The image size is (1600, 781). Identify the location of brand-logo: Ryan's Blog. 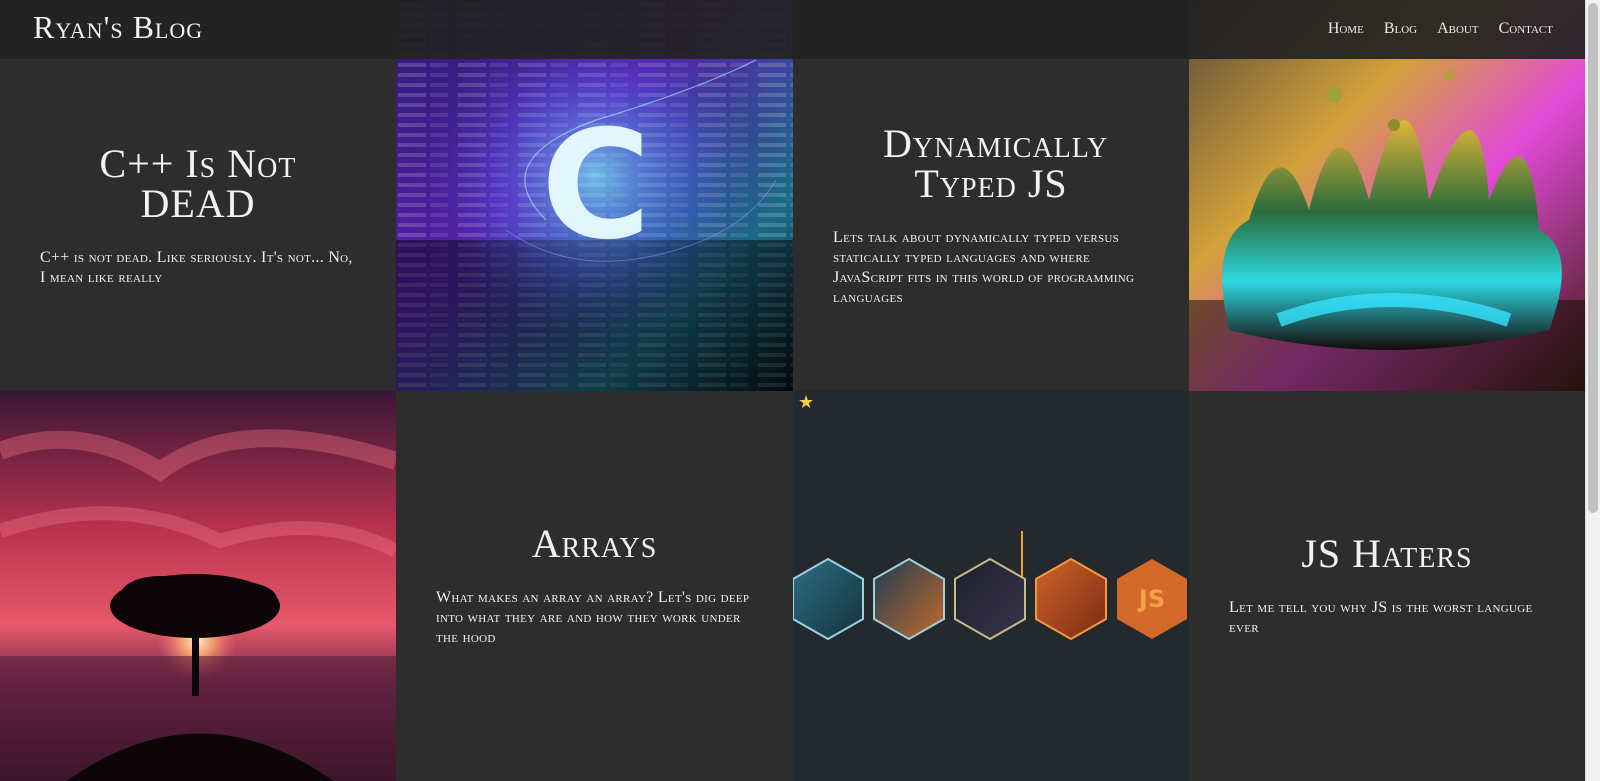
(118, 27).